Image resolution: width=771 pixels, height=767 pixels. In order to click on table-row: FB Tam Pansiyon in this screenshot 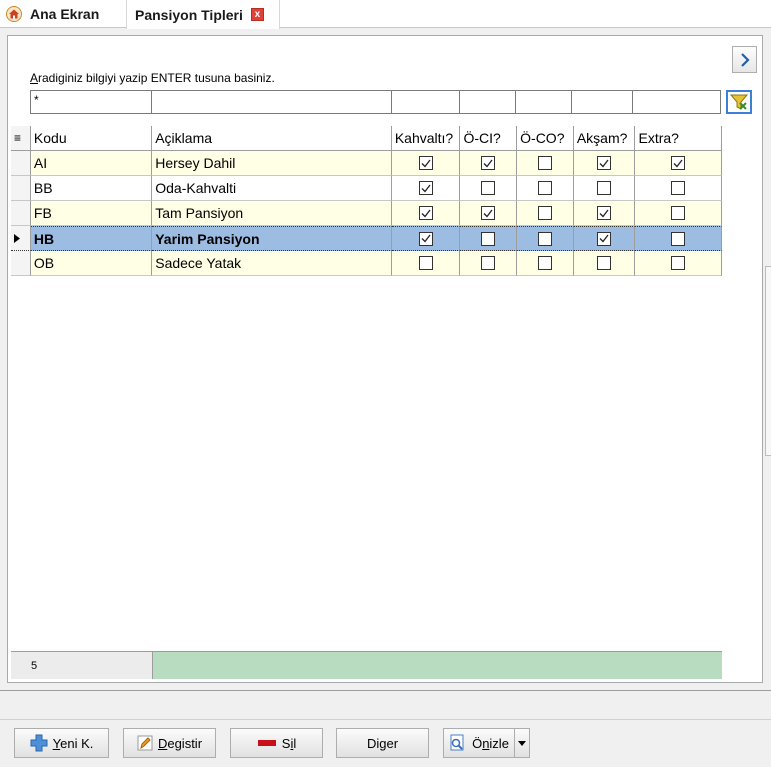, I will do `click(366, 213)`.